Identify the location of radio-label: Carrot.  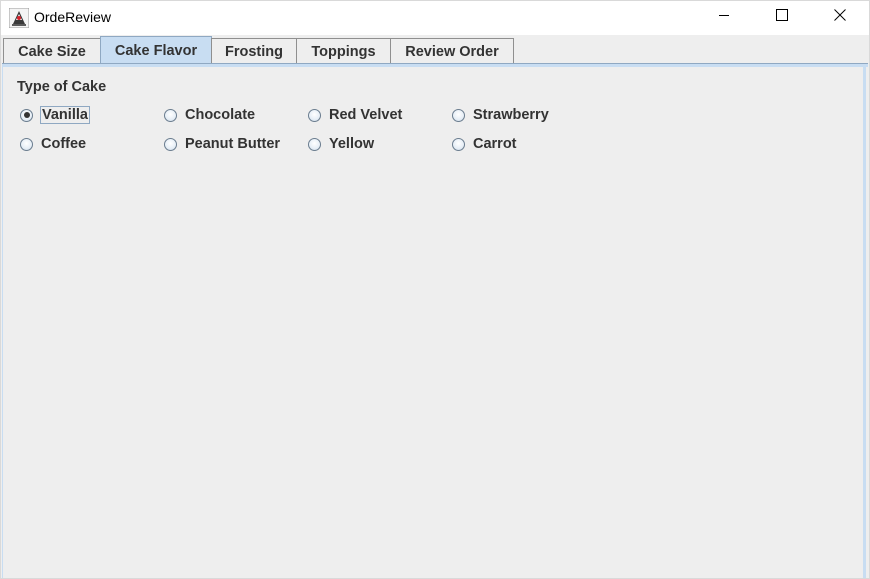
(495, 144).